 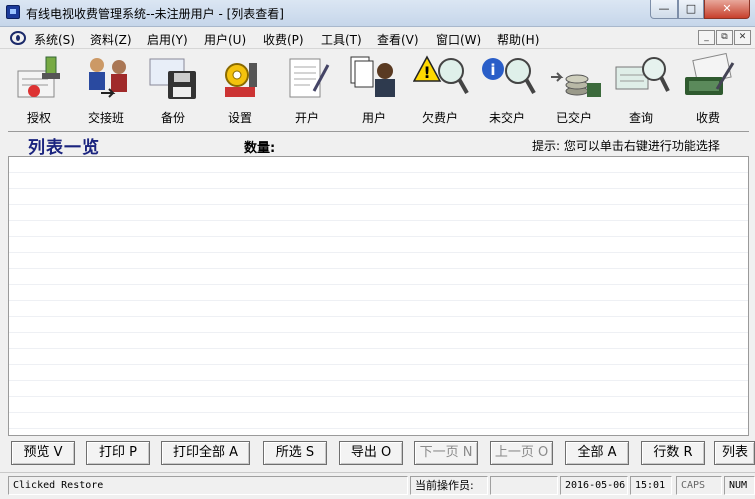 I want to click on preview-button: 预览 V, so click(x=43, y=453).